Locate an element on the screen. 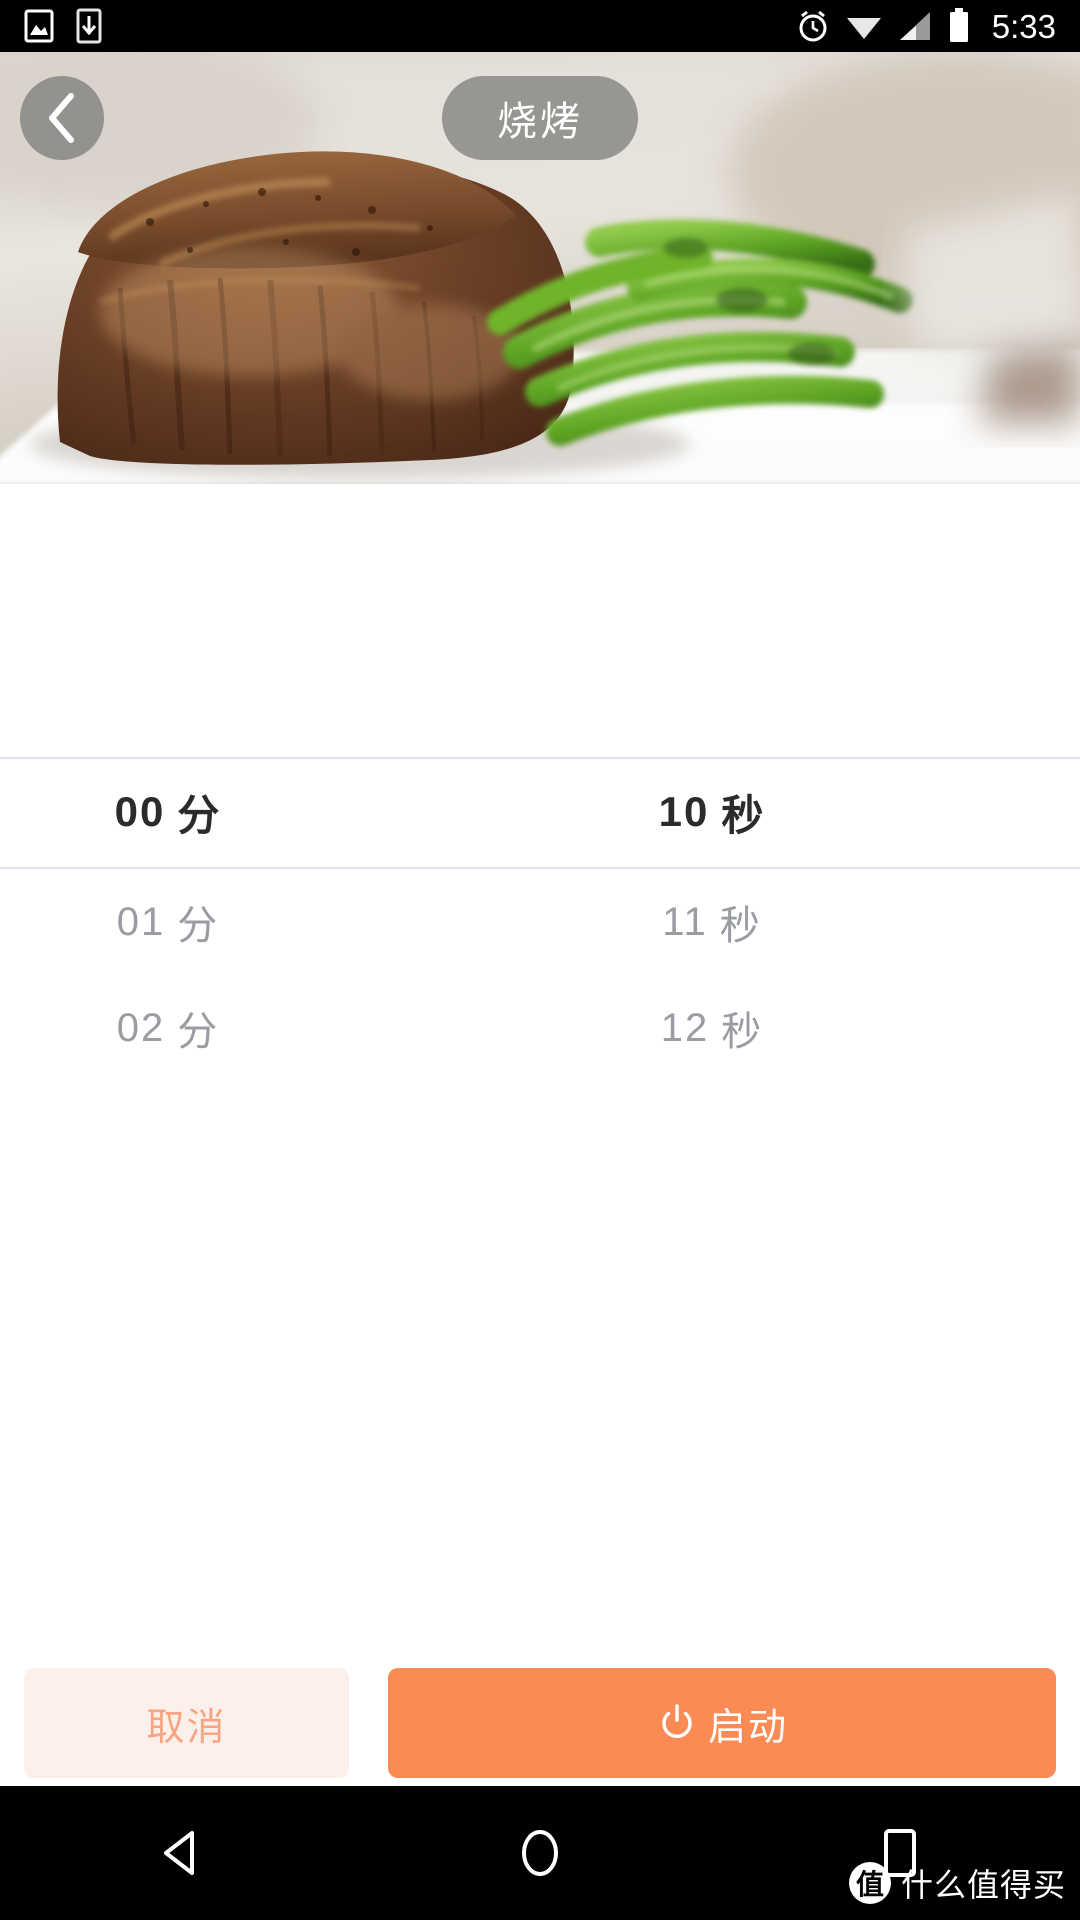  start-button: 启动 is located at coordinates (722, 1723).